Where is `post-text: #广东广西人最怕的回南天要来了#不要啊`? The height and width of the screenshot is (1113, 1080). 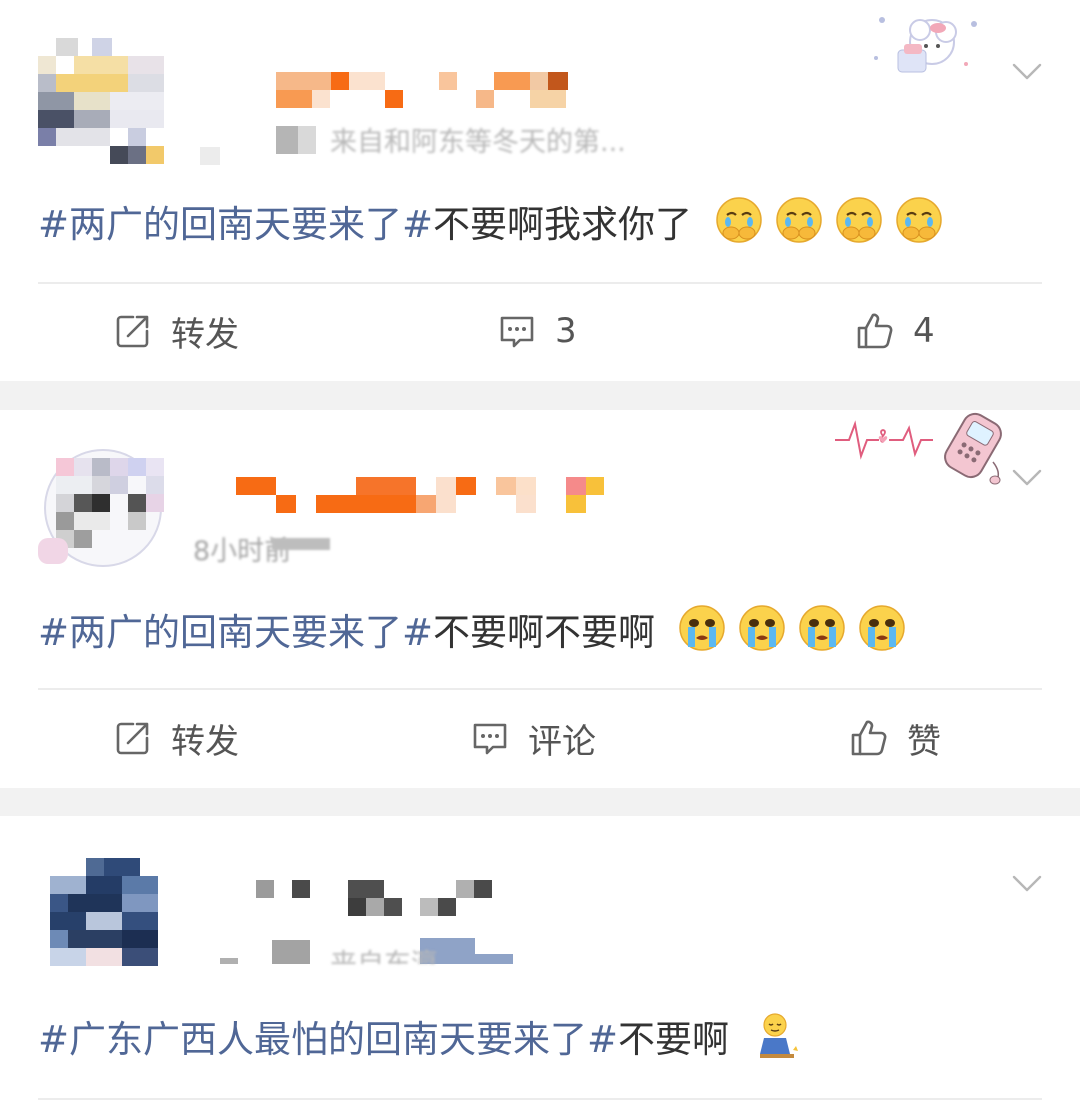 post-text: #广东广西人最怕的回南天要来了#不要啊 is located at coordinates (419, 1036).